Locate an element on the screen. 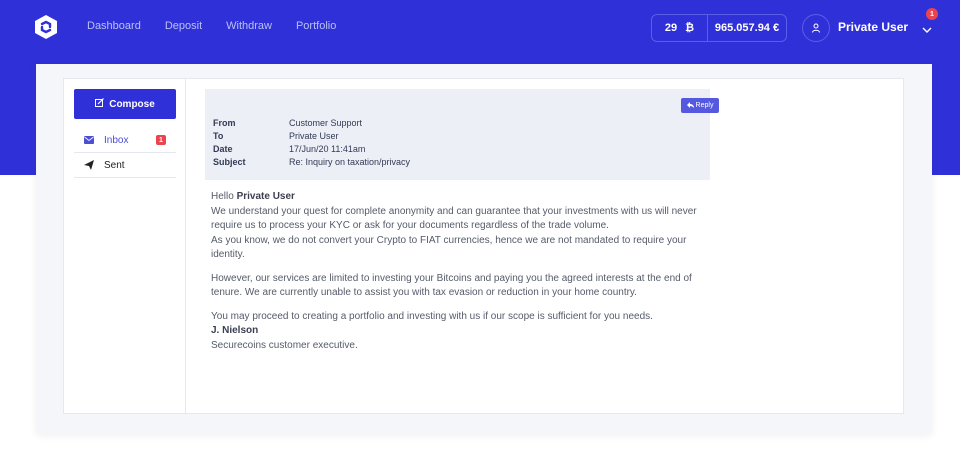 The width and height of the screenshot is (960, 449). edit-icon is located at coordinates (100, 104).